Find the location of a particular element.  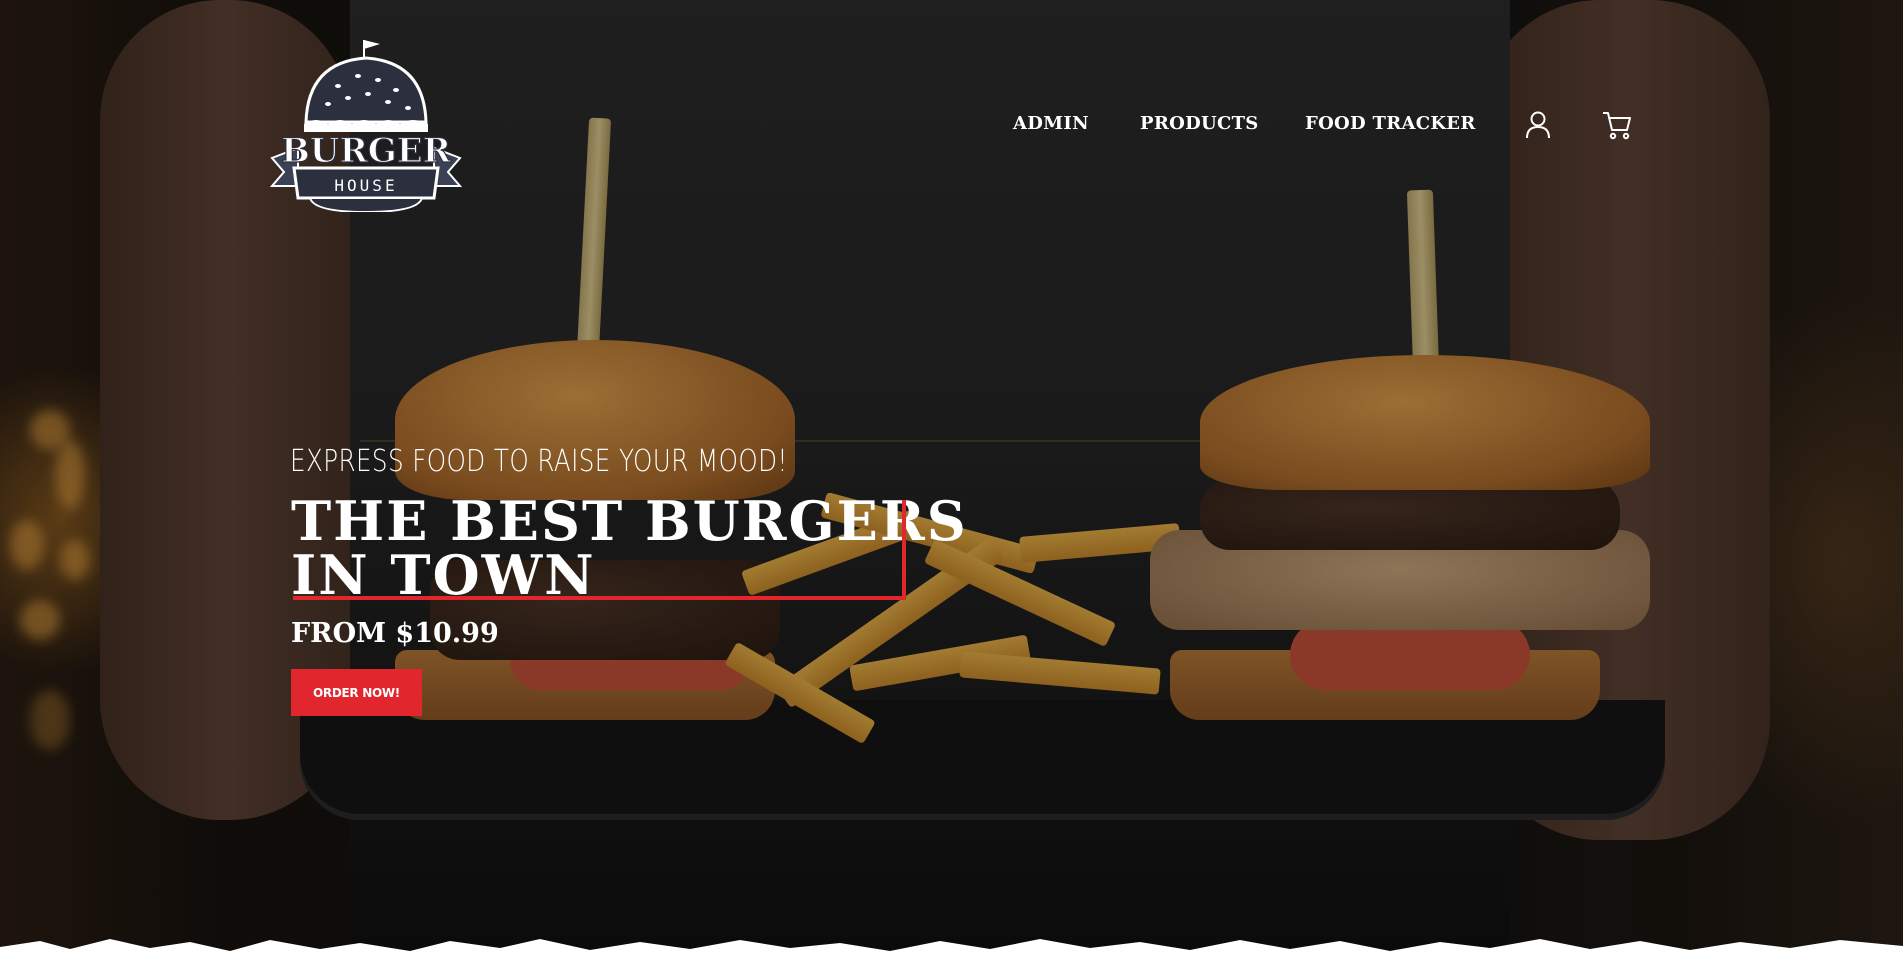

nav-food-tracker: FOOD TRACKER is located at coordinates (1390, 123).